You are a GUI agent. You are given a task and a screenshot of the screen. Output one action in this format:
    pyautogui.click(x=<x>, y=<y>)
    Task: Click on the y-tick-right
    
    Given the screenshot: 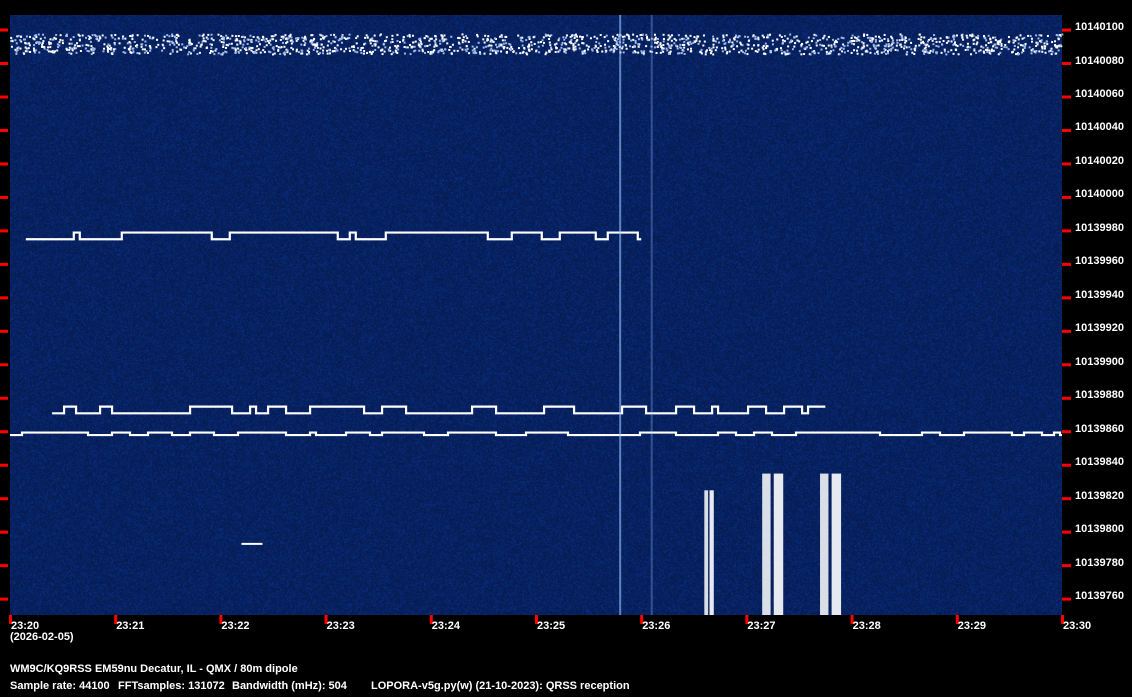 What is the action you would take?
    pyautogui.click(x=1066, y=398)
    